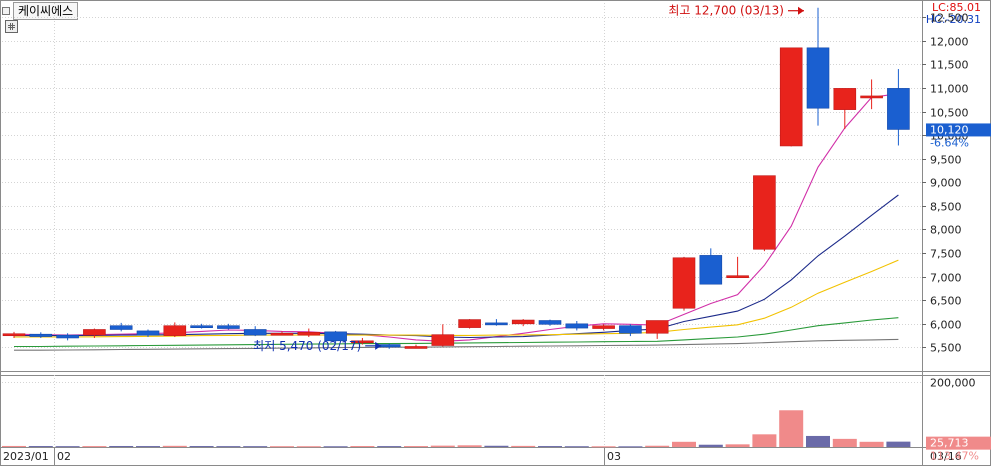 This screenshot has height=466, width=991. I want to click on last-price-value: 10,120, so click(949, 129).